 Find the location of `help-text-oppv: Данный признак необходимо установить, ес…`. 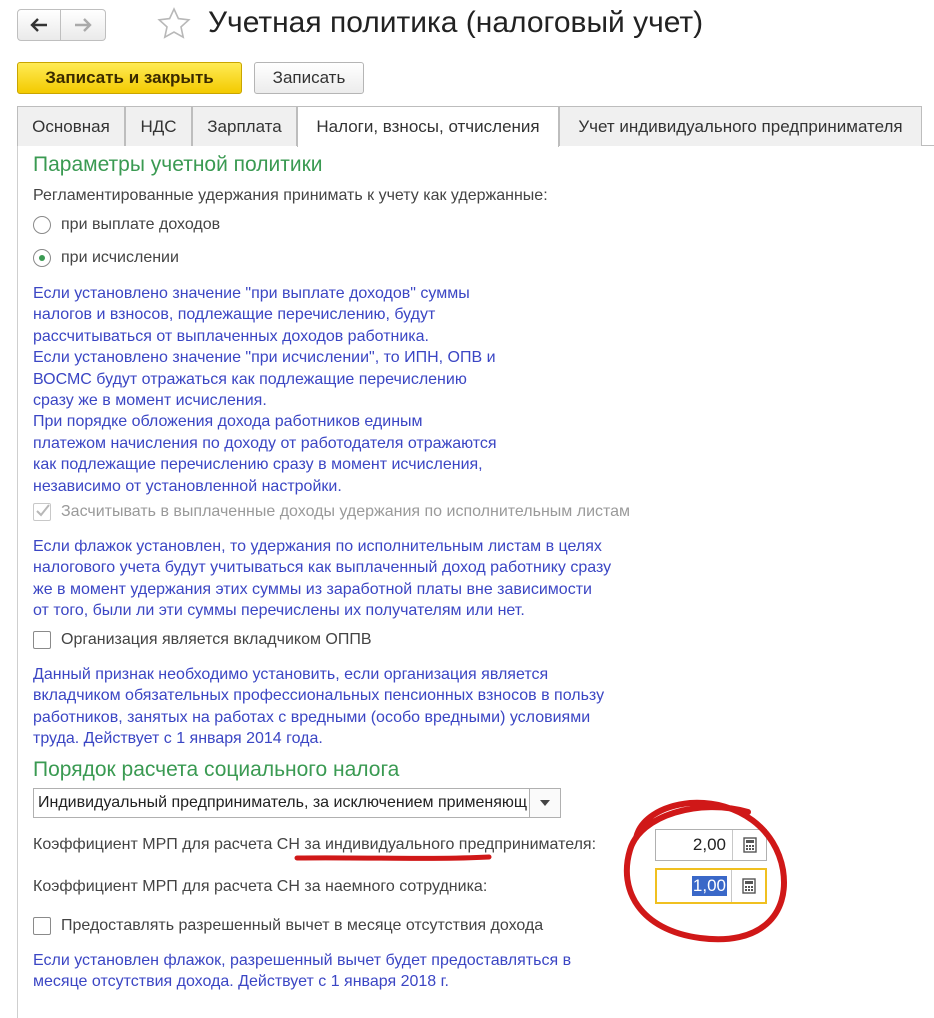

help-text-oppv: Данный признак необходимо установить, ес… is located at coordinates (319, 707).